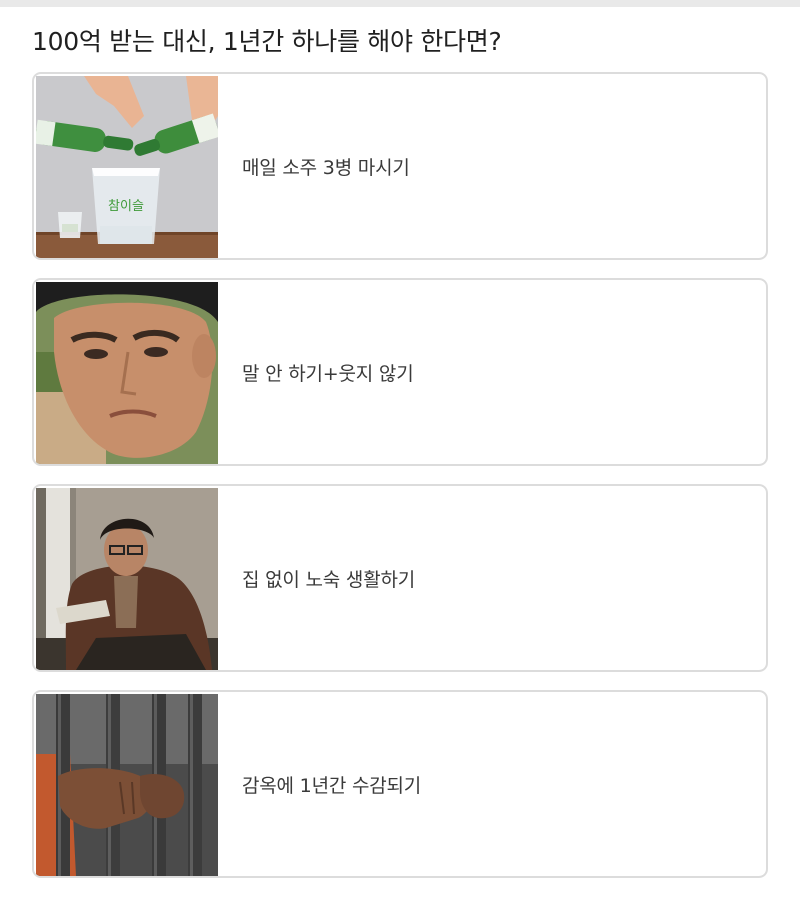 The image size is (800, 903). Describe the element at coordinates (127, 785) in the screenshot. I see `prison-bars-hands-photo` at that location.